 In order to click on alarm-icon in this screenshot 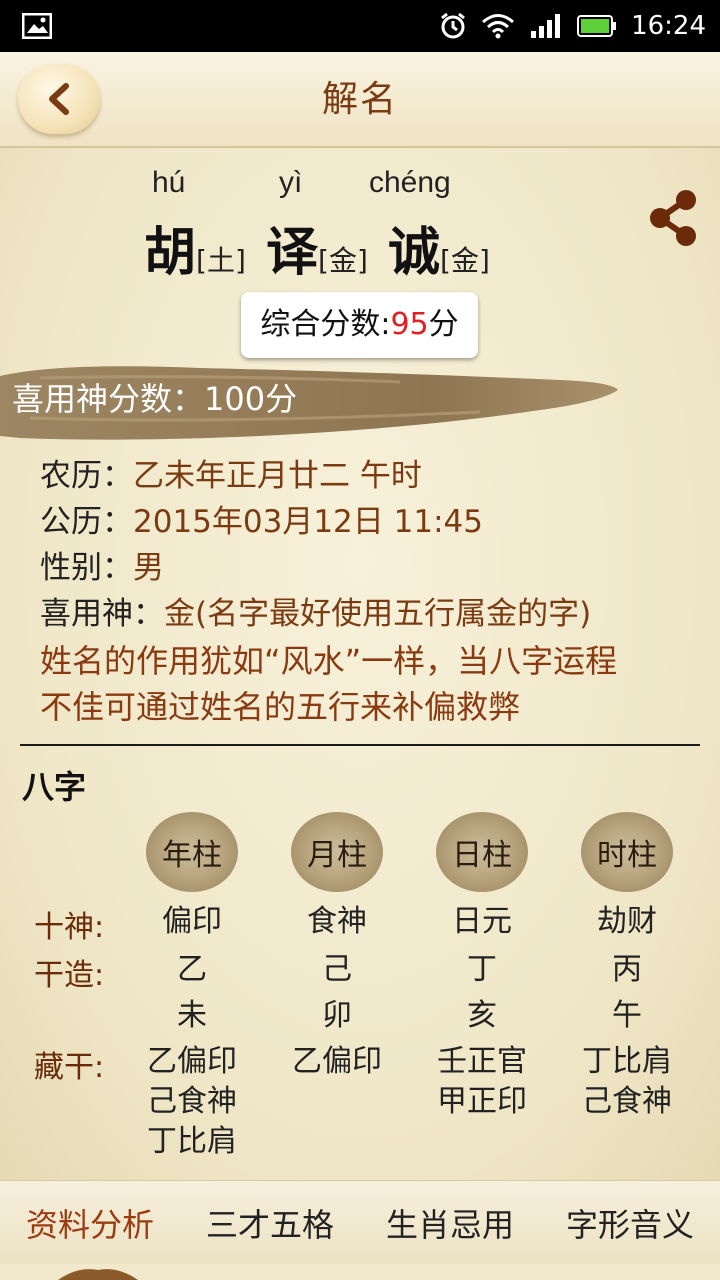, I will do `click(453, 25)`.